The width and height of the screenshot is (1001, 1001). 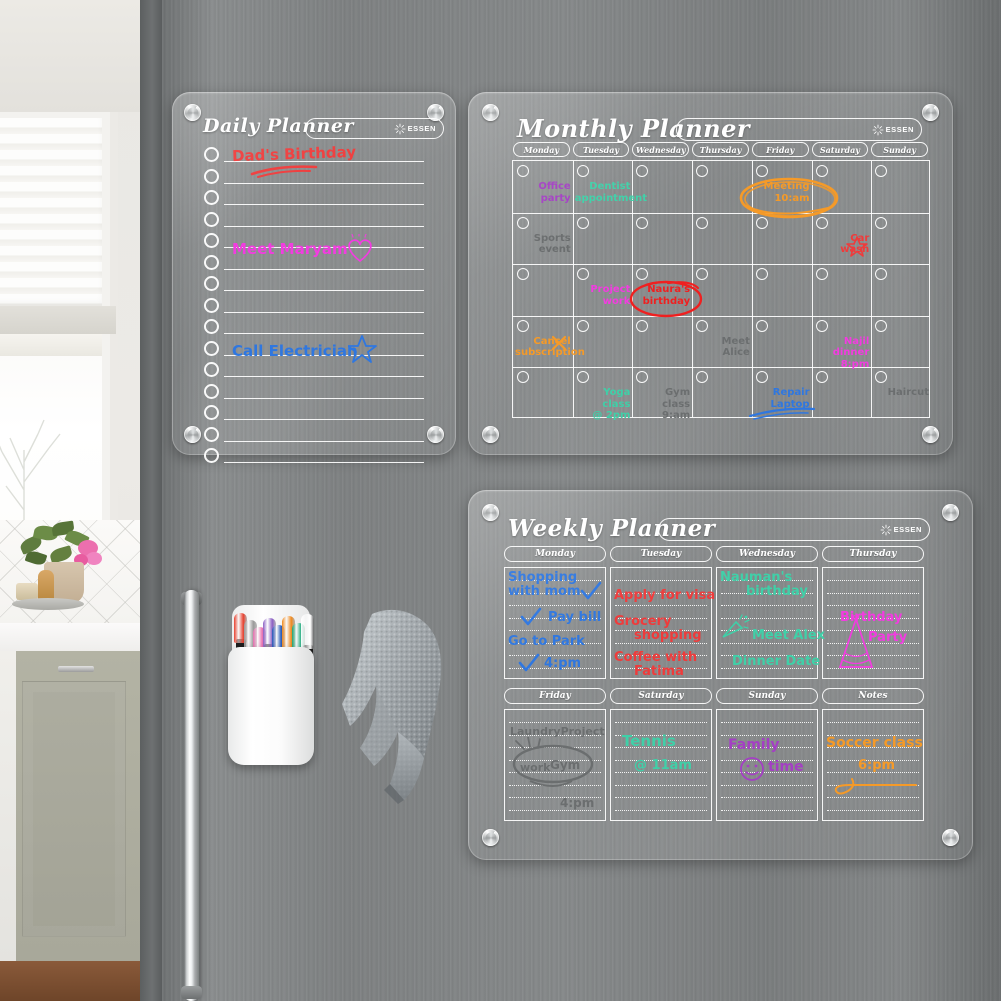 What do you see at coordinates (665, 595) in the screenshot?
I see `weekly-note: Apply for visa` at bounding box center [665, 595].